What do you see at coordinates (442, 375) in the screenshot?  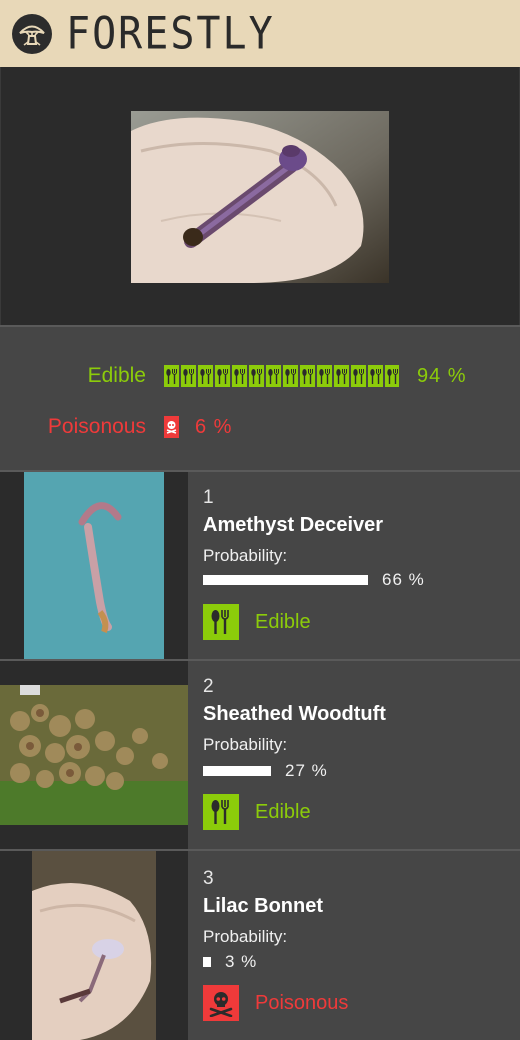 I see `edible-percent: 94 %` at bounding box center [442, 375].